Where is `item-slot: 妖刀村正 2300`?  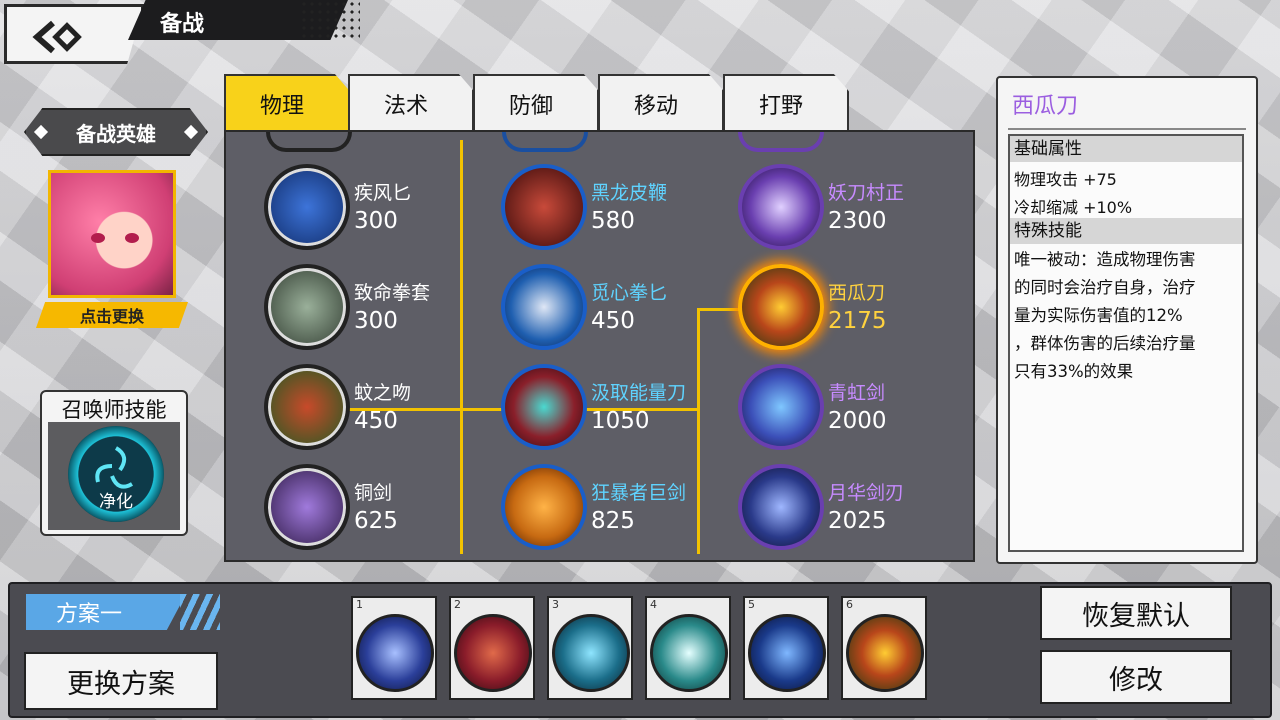
item-slot: 妖刀村正 2300 is located at coordinates (838, 209).